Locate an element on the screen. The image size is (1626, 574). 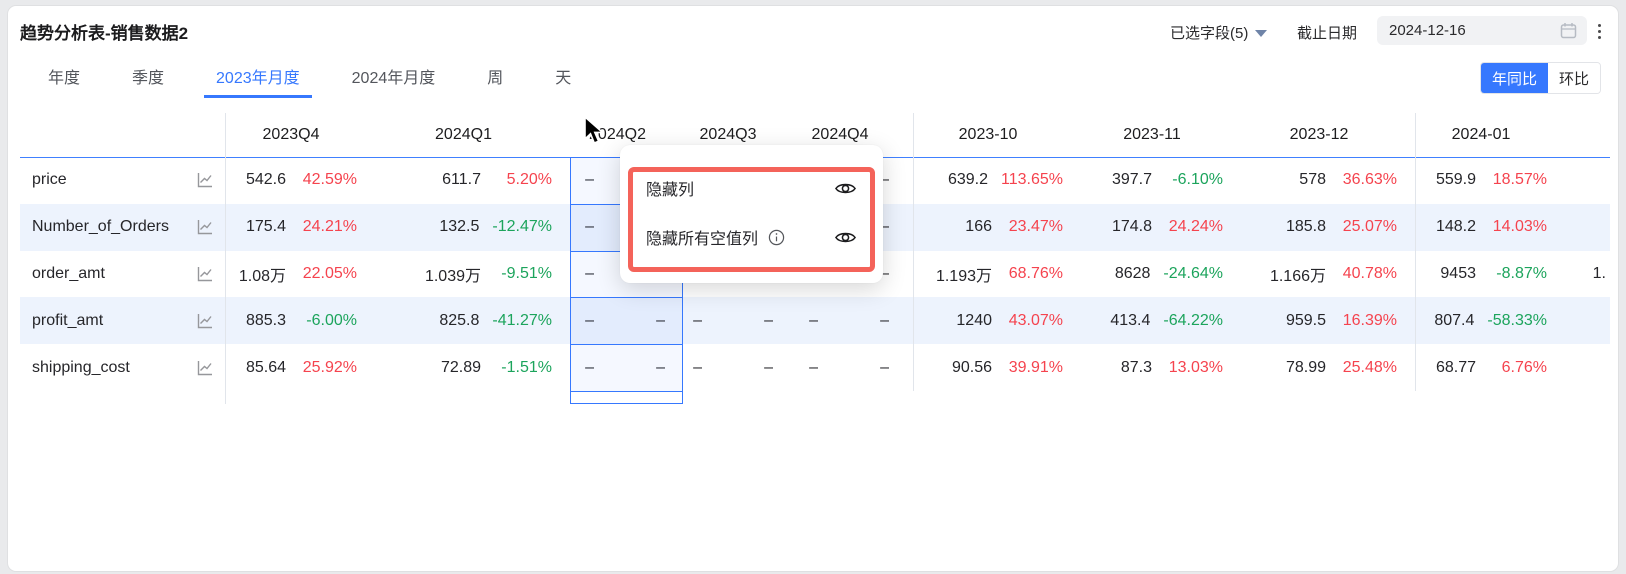
compare-toggle: 年同比 环比 is located at coordinates (1541, 78).